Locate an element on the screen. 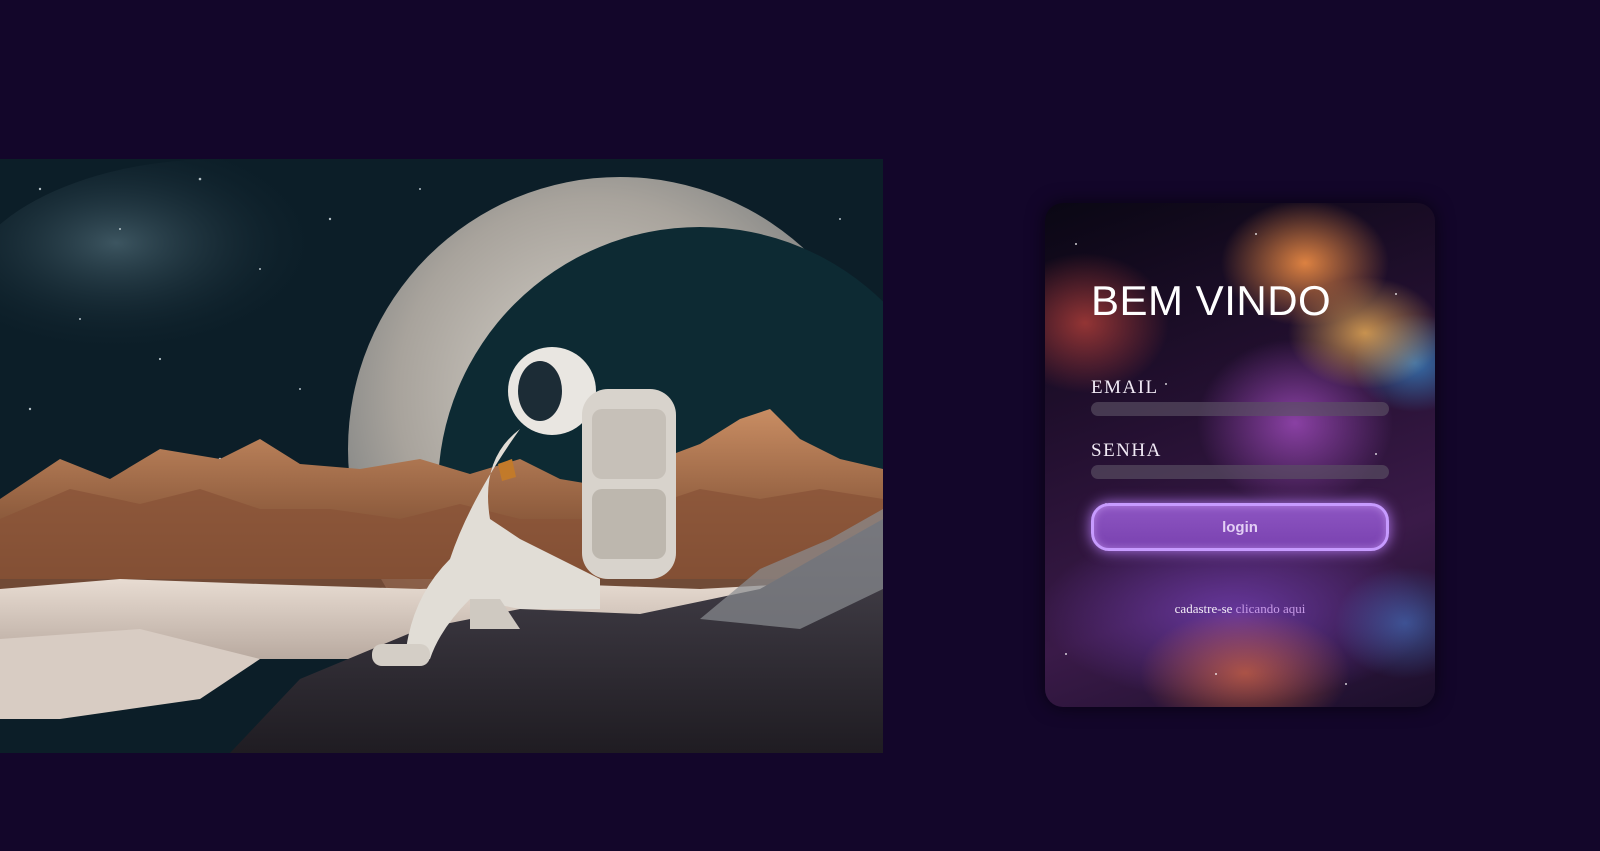 This screenshot has width=1600, height=851. password-label: SENHA is located at coordinates (1126, 450).